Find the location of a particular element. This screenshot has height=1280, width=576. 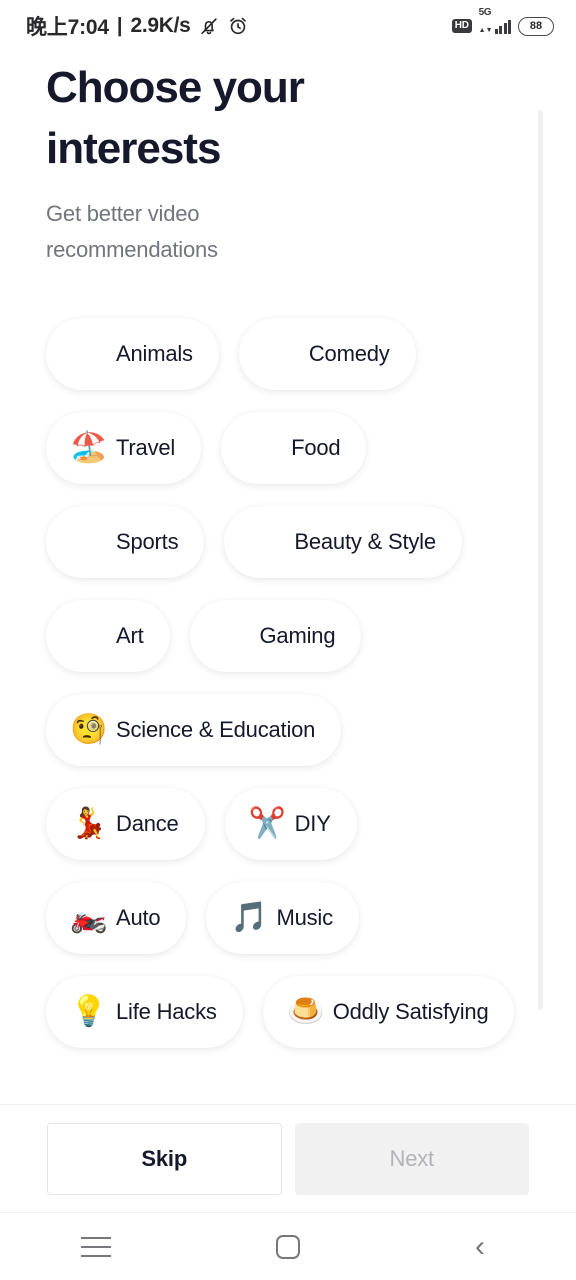

interest-chip-label: Animals is located at coordinates (154, 353).